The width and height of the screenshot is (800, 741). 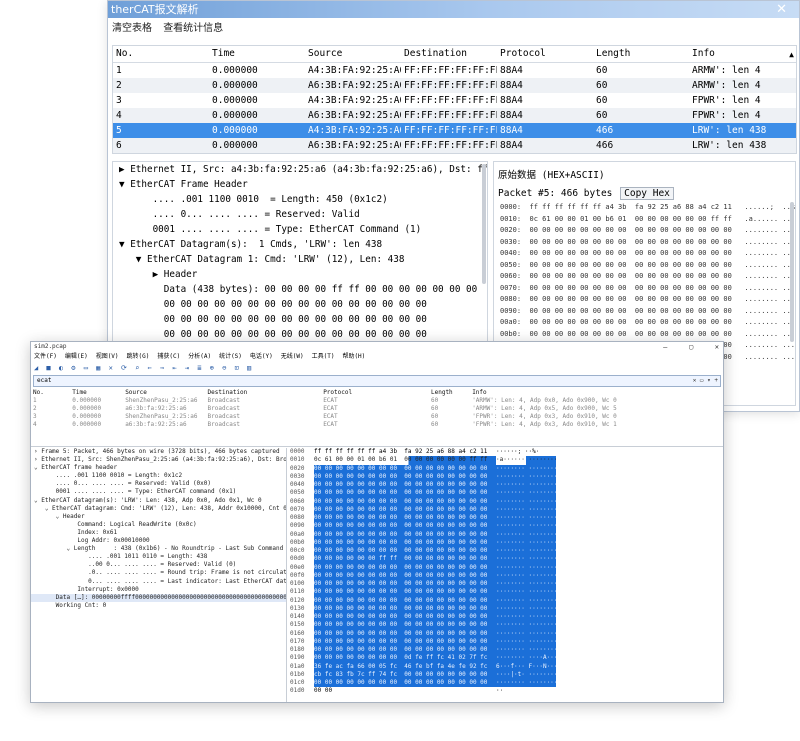 I want to click on maximize-icon: ▢, so click(x=691, y=347).